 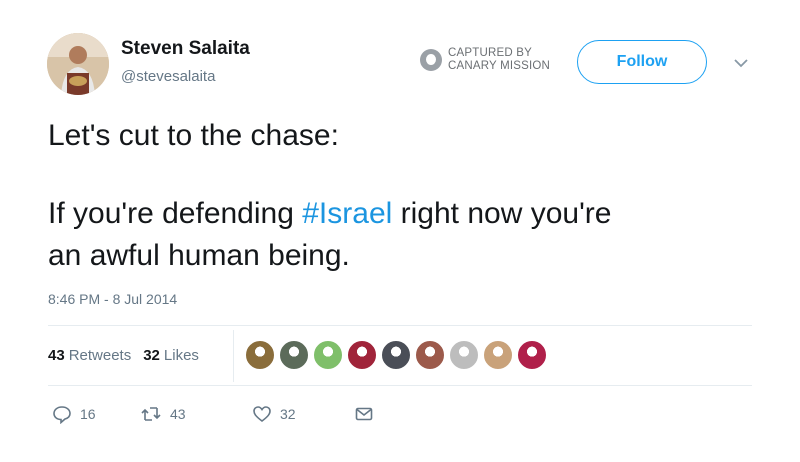 I want to click on retweets-label: Retweets, so click(x=100, y=355).